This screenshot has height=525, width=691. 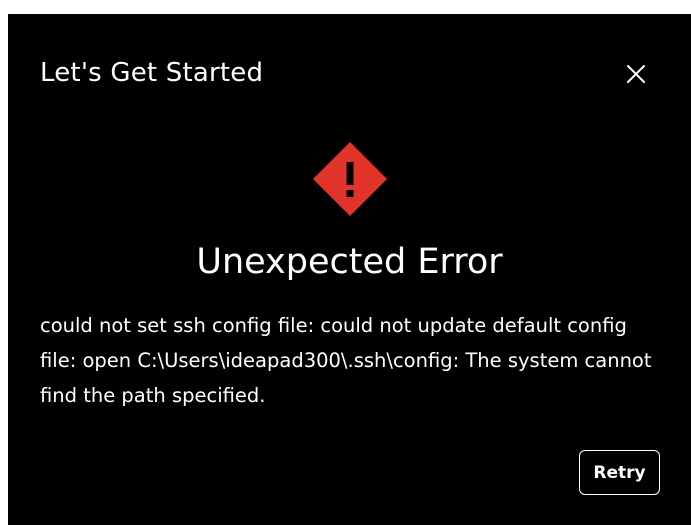 What do you see at coordinates (350, 179) in the screenshot?
I see `warning-diamond-icon` at bounding box center [350, 179].